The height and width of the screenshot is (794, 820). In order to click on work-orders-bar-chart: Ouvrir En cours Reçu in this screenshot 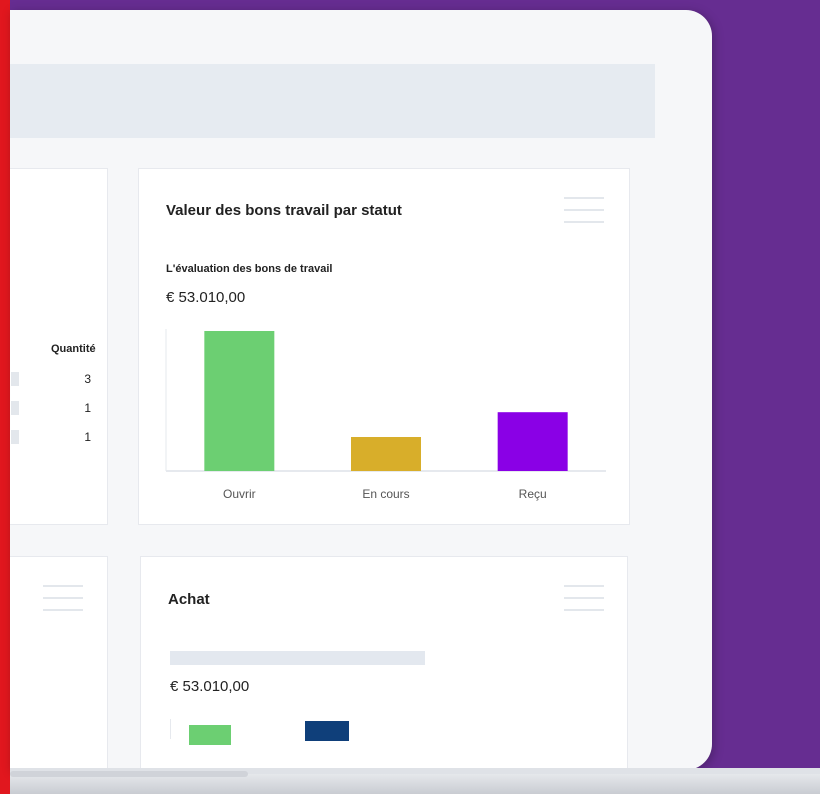, I will do `click(385, 415)`.